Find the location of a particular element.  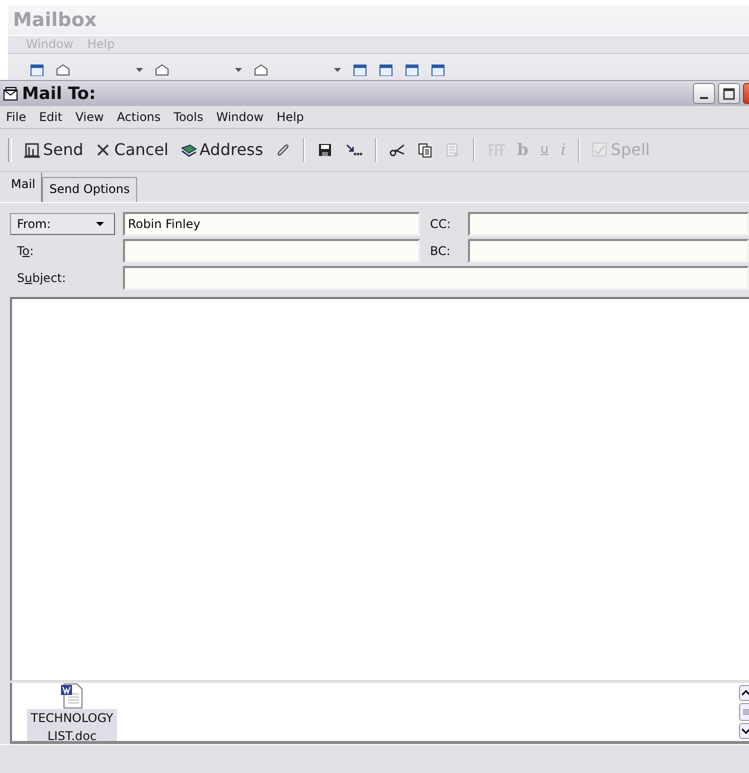

scroll-thumb is located at coordinates (744, 712).